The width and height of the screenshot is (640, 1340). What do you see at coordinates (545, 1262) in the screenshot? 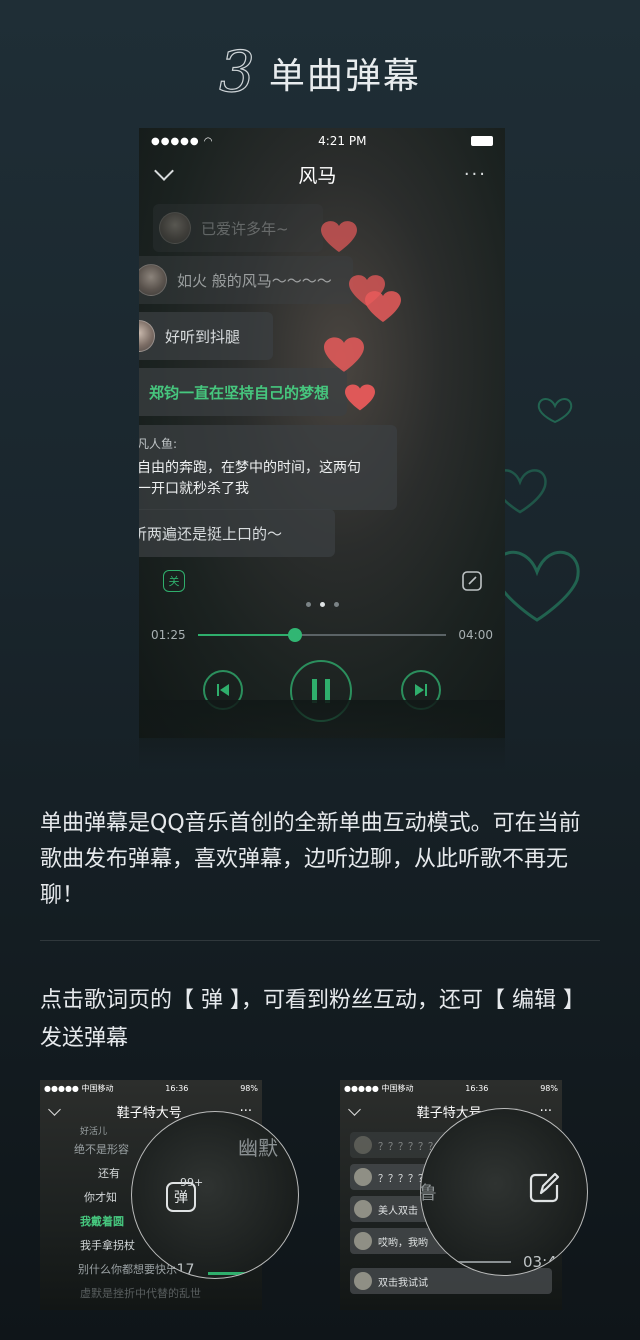
I see `total-time: 03:41` at bounding box center [545, 1262].